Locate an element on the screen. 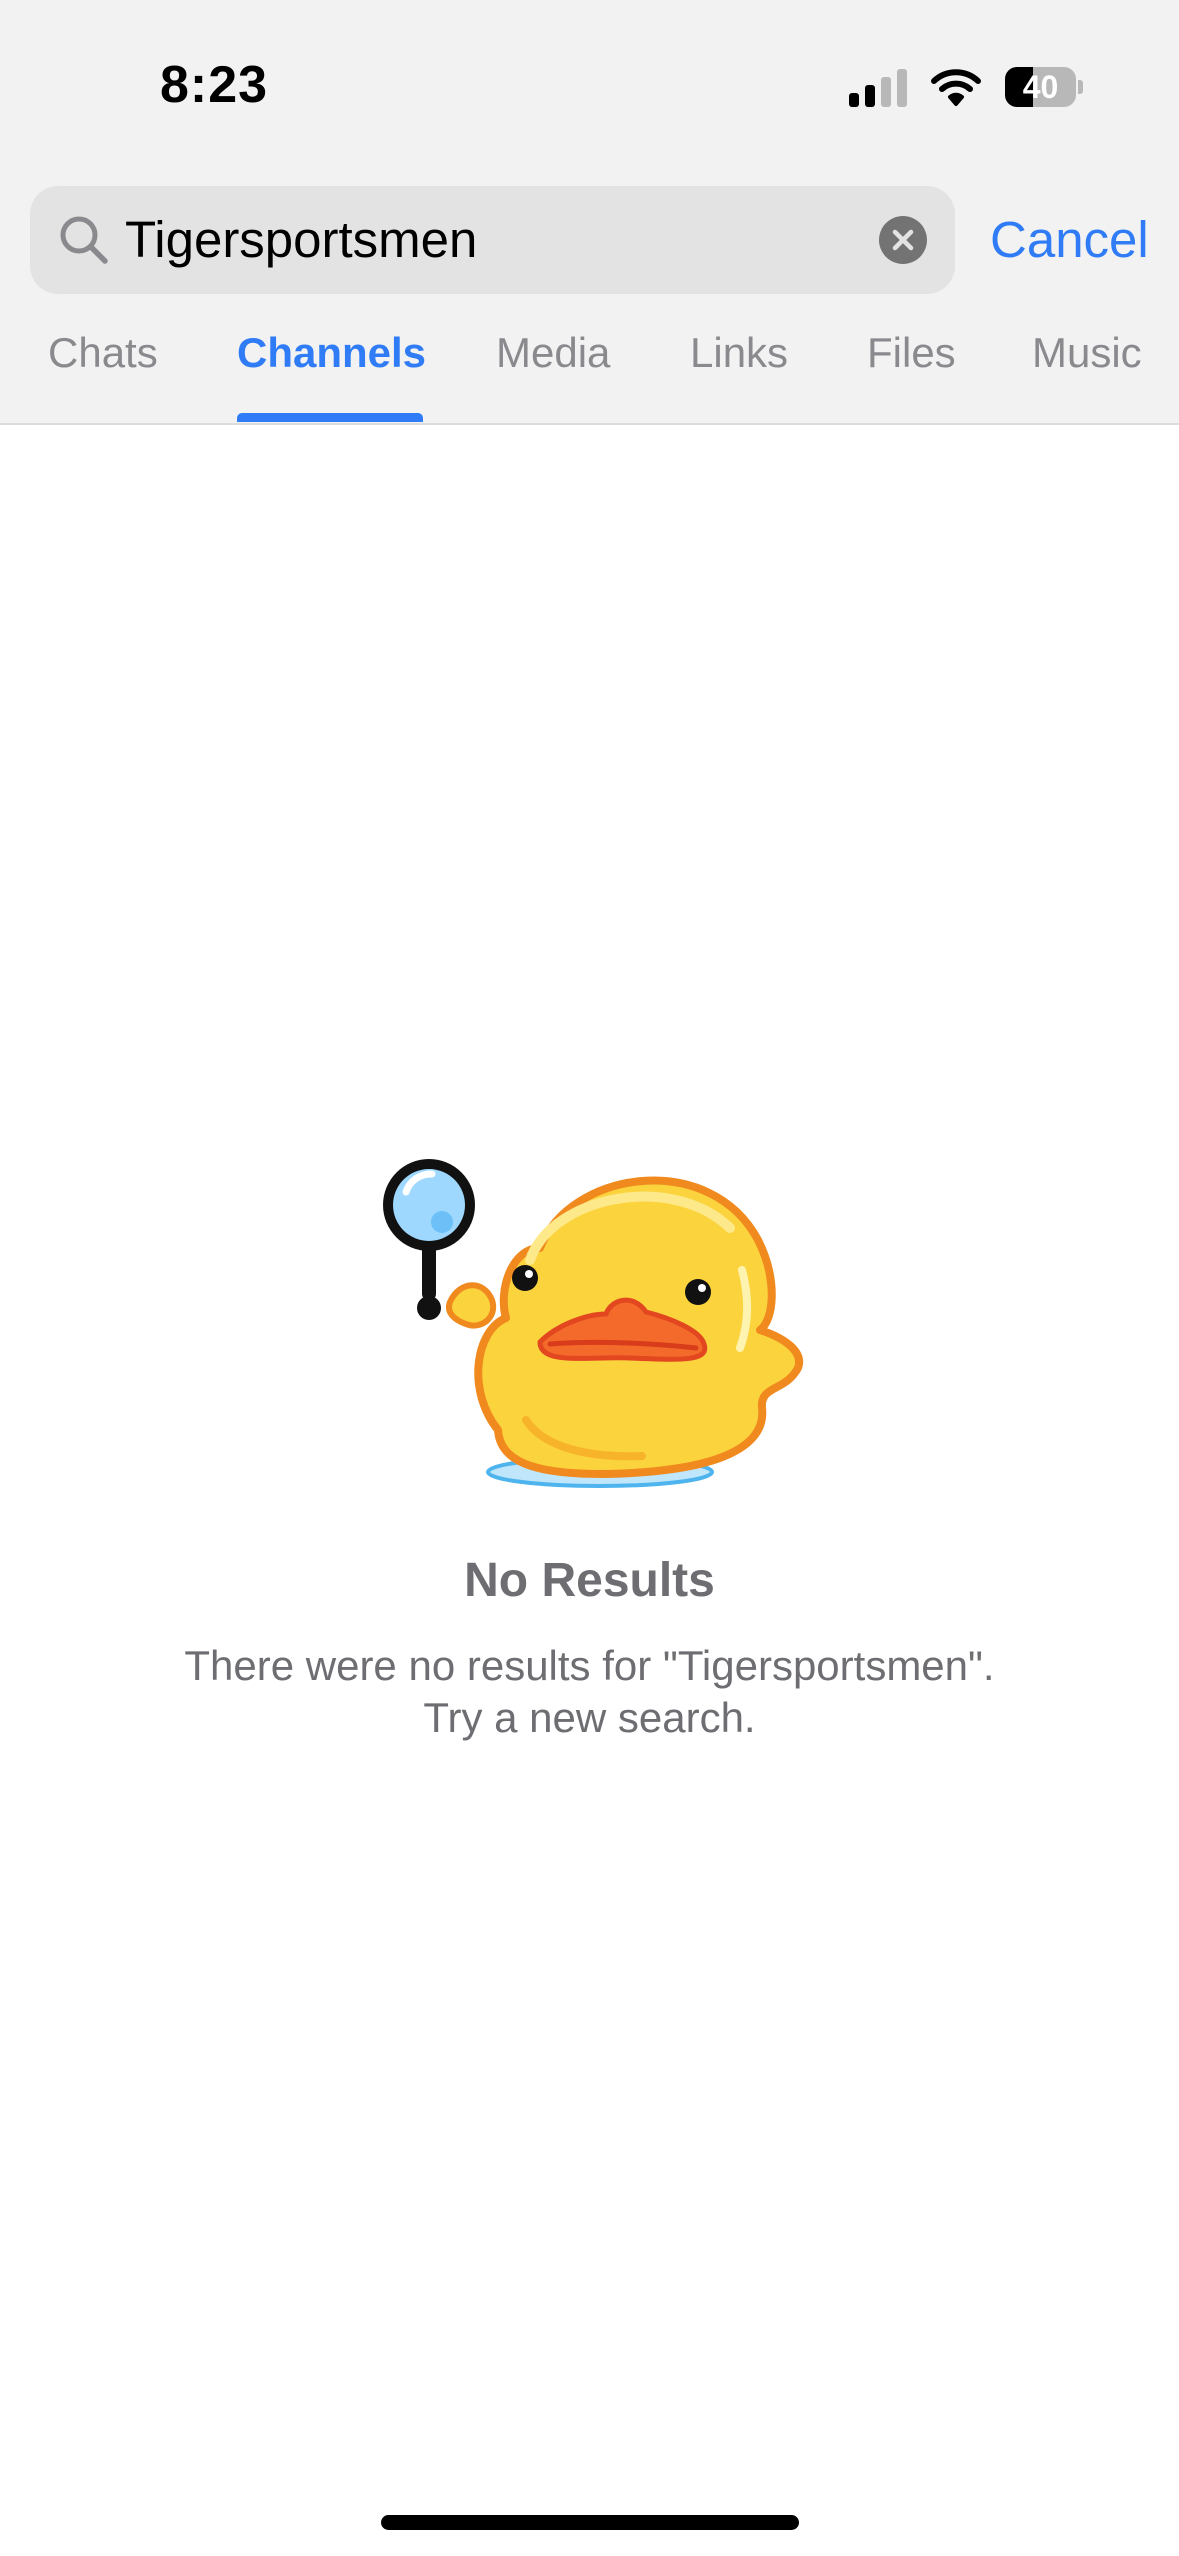  tab-links: Links is located at coordinates (739, 353).